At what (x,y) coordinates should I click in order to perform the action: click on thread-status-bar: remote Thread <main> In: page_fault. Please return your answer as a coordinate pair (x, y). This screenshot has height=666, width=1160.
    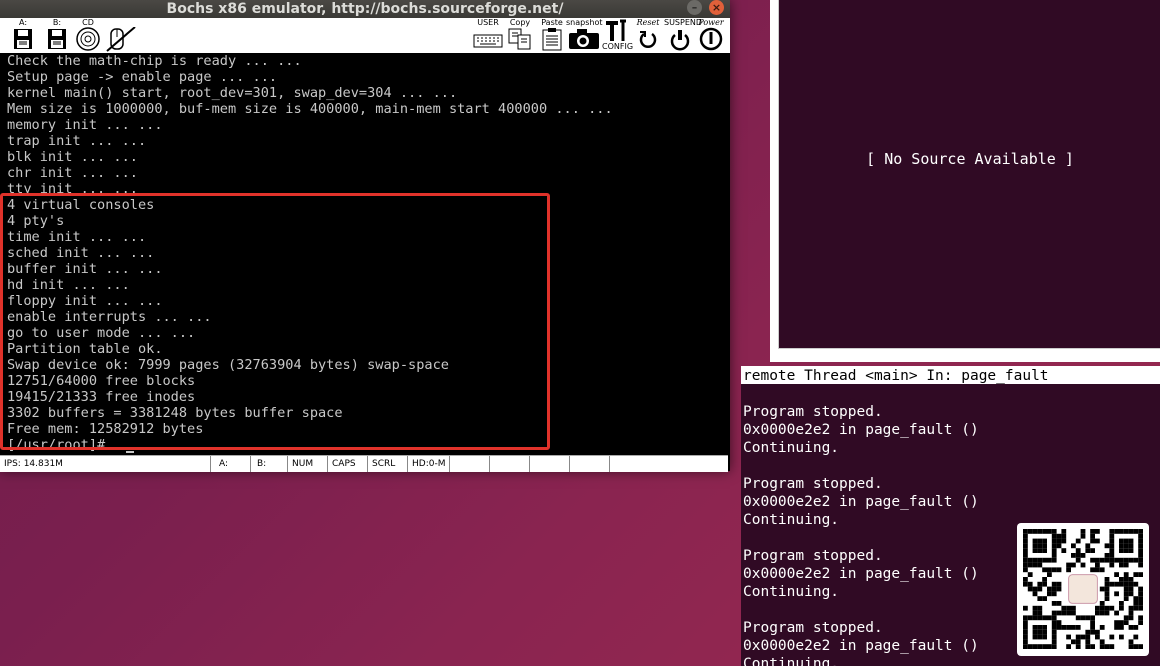
    Looking at the image, I should click on (950, 375).